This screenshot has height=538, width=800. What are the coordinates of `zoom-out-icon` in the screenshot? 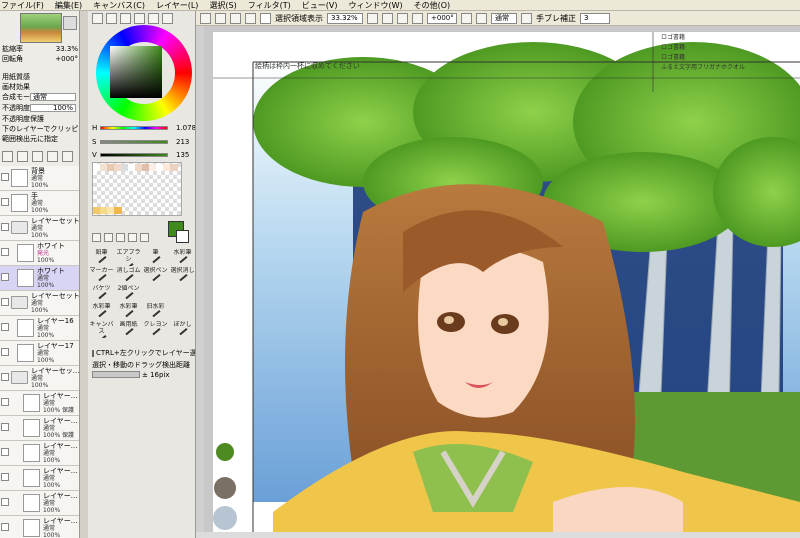 It's located at (372, 18).